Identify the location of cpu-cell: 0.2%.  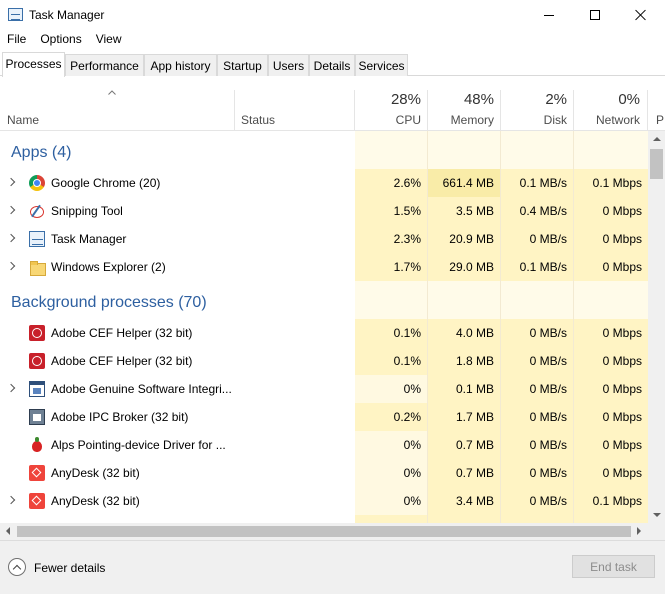
(391, 417).